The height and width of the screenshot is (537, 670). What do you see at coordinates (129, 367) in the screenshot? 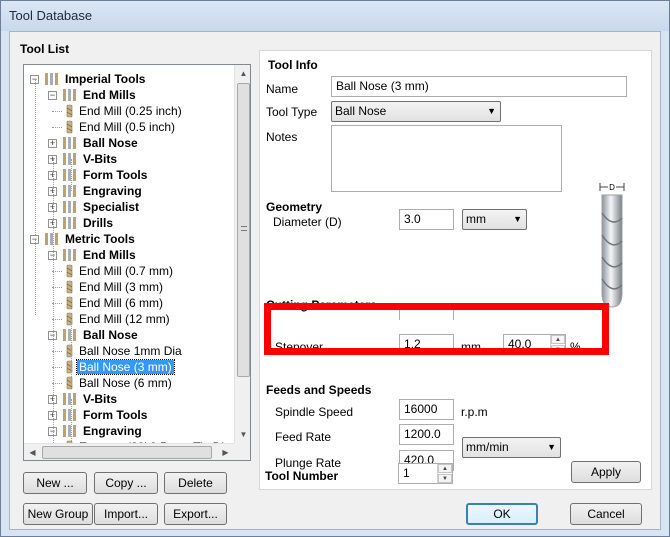
I see `tree-item: Ball Nose (3 mm)` at bounding box center [129, 367].